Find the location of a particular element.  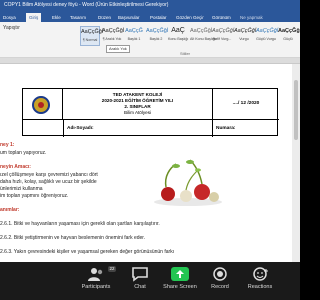

header-row-2: Adı-Soyadı: Numara: is located at coordinates (151, 128).